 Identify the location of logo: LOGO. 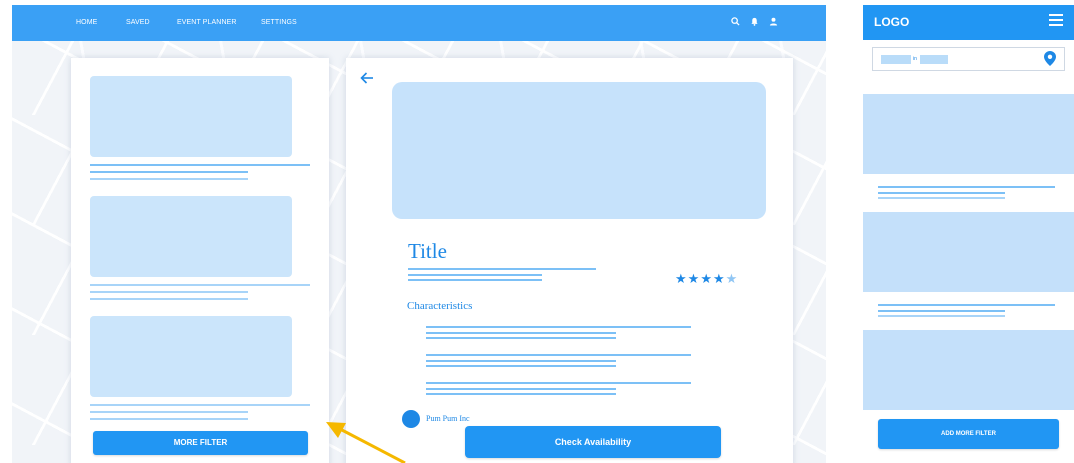
(891, 22).